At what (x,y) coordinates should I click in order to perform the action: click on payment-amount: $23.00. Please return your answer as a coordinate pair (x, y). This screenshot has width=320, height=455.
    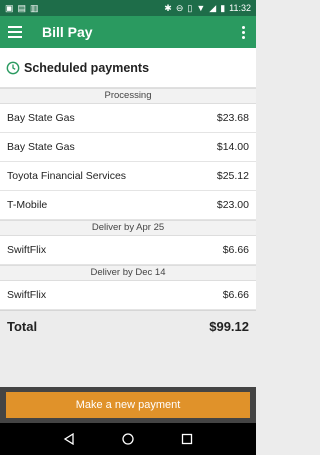
    Looking at the image, I should click on (232, 205).